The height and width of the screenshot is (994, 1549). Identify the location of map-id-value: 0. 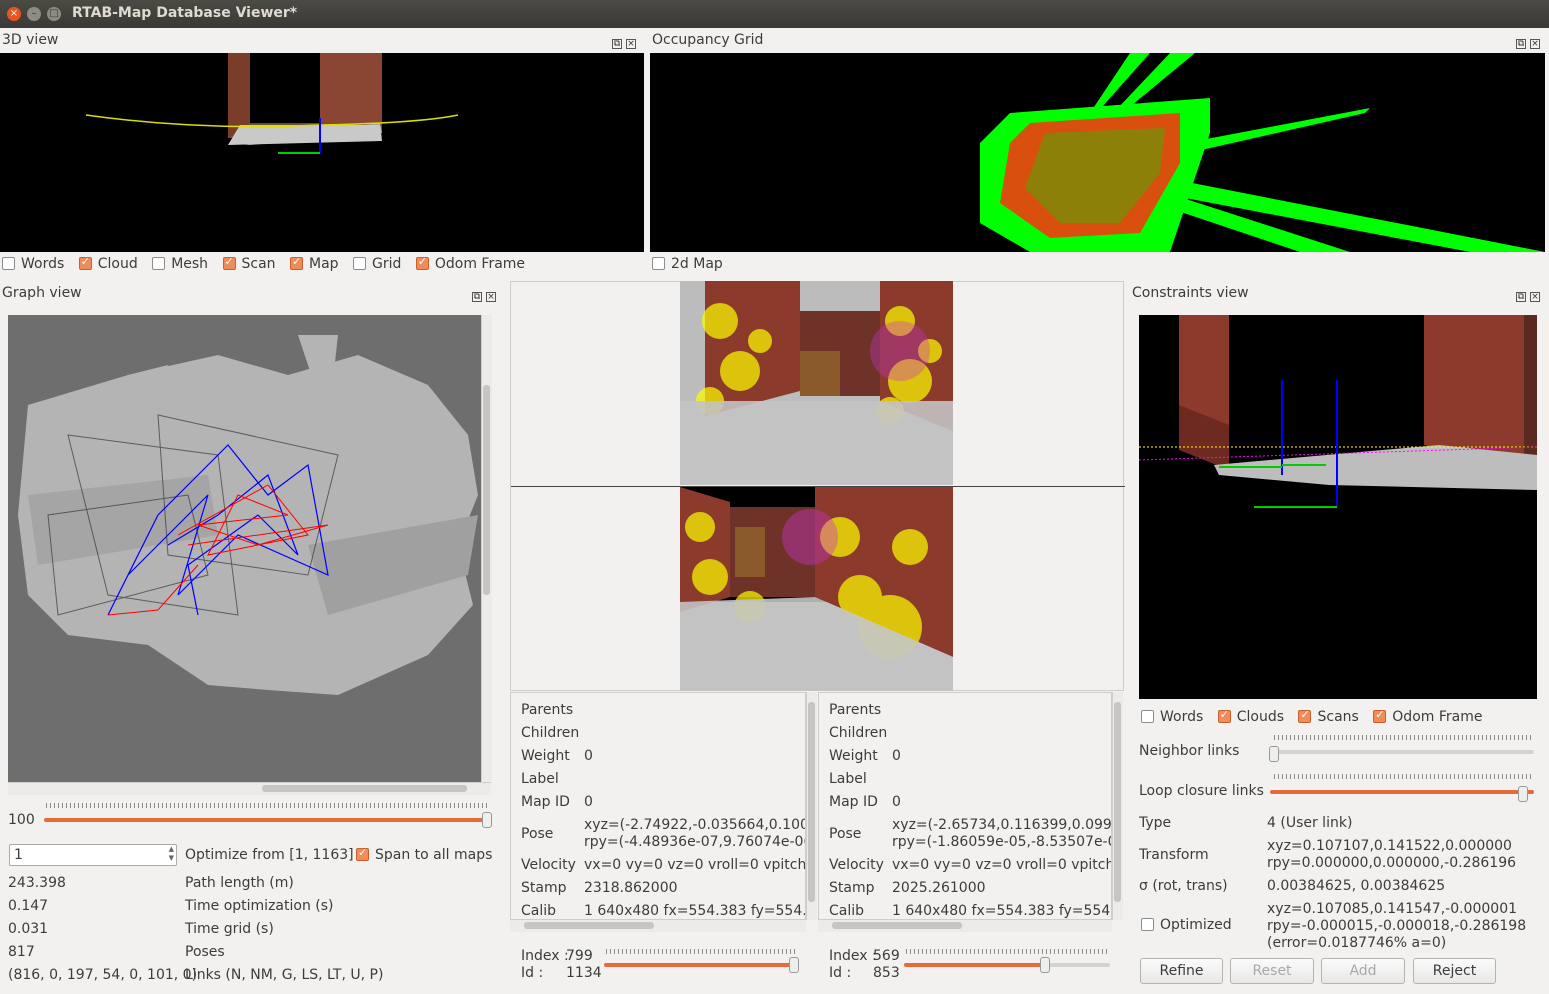
(588, 802).